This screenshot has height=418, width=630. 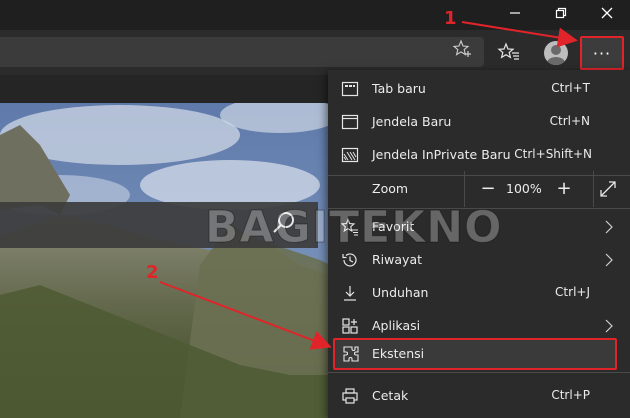 I want to click on menu-item-shortcut: Ctrl+P, so click(x=570, y=395).